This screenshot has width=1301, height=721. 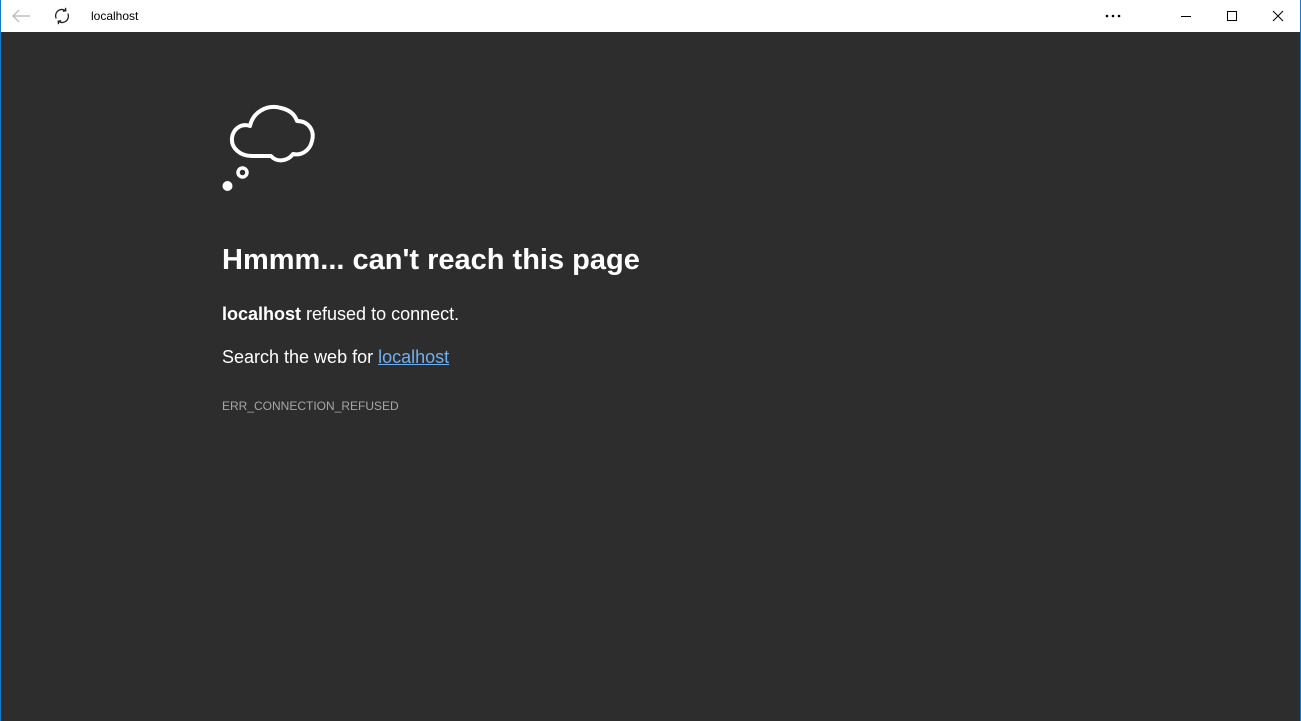 I want to click on back-arrow-icon, so click(x=21, y=16).